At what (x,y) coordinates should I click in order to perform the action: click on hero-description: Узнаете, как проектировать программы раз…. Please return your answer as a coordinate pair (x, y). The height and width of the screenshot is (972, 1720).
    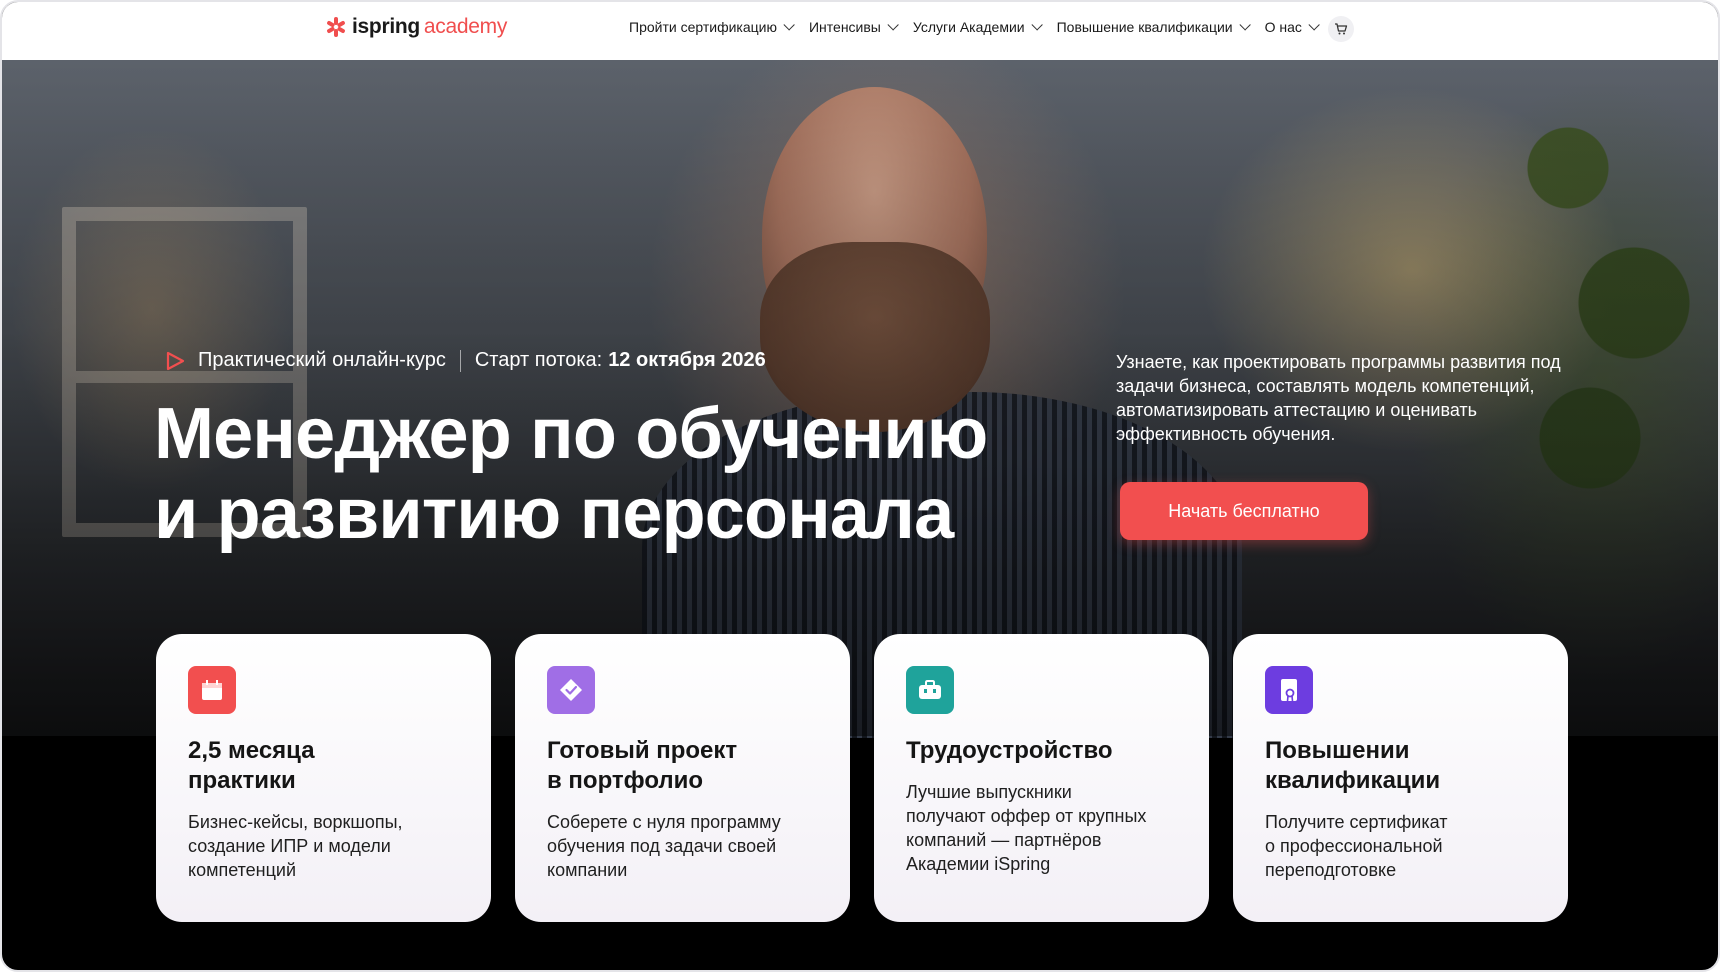
    Looking at the image, I should click on (1338, 398).